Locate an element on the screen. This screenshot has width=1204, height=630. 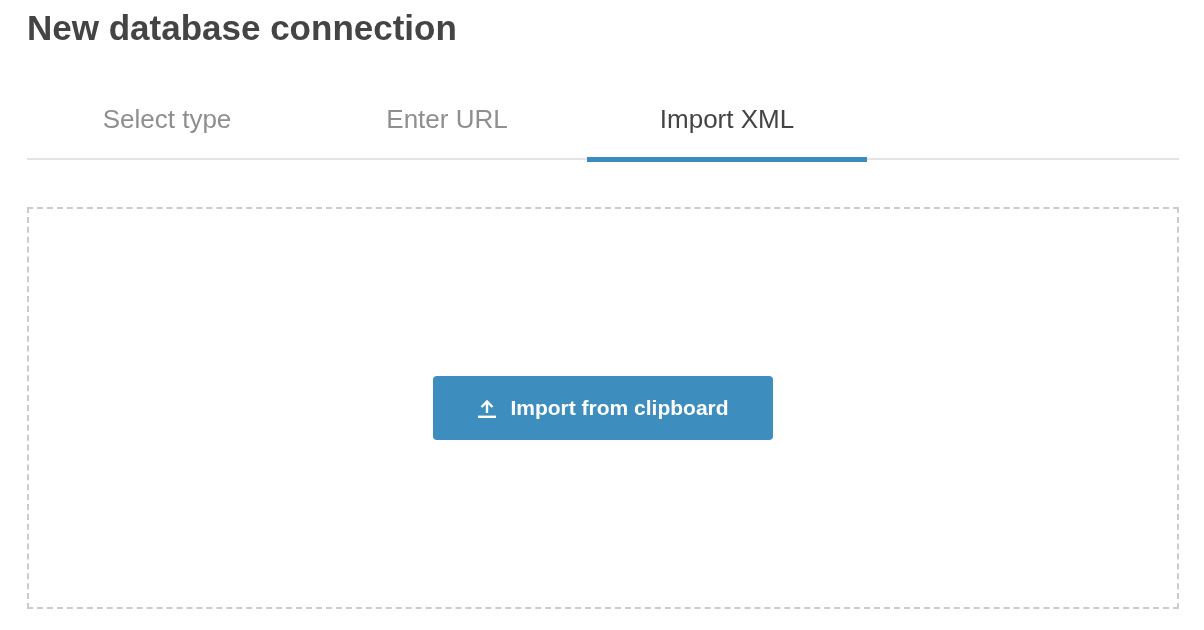
tab: Select type is located at coordinates (167, 125).